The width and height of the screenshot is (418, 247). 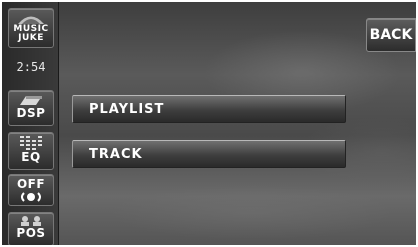 What do you see at coordinates (31, 197) in the screenshot?
I see `surround-icon` at bounding box center [31, 197].